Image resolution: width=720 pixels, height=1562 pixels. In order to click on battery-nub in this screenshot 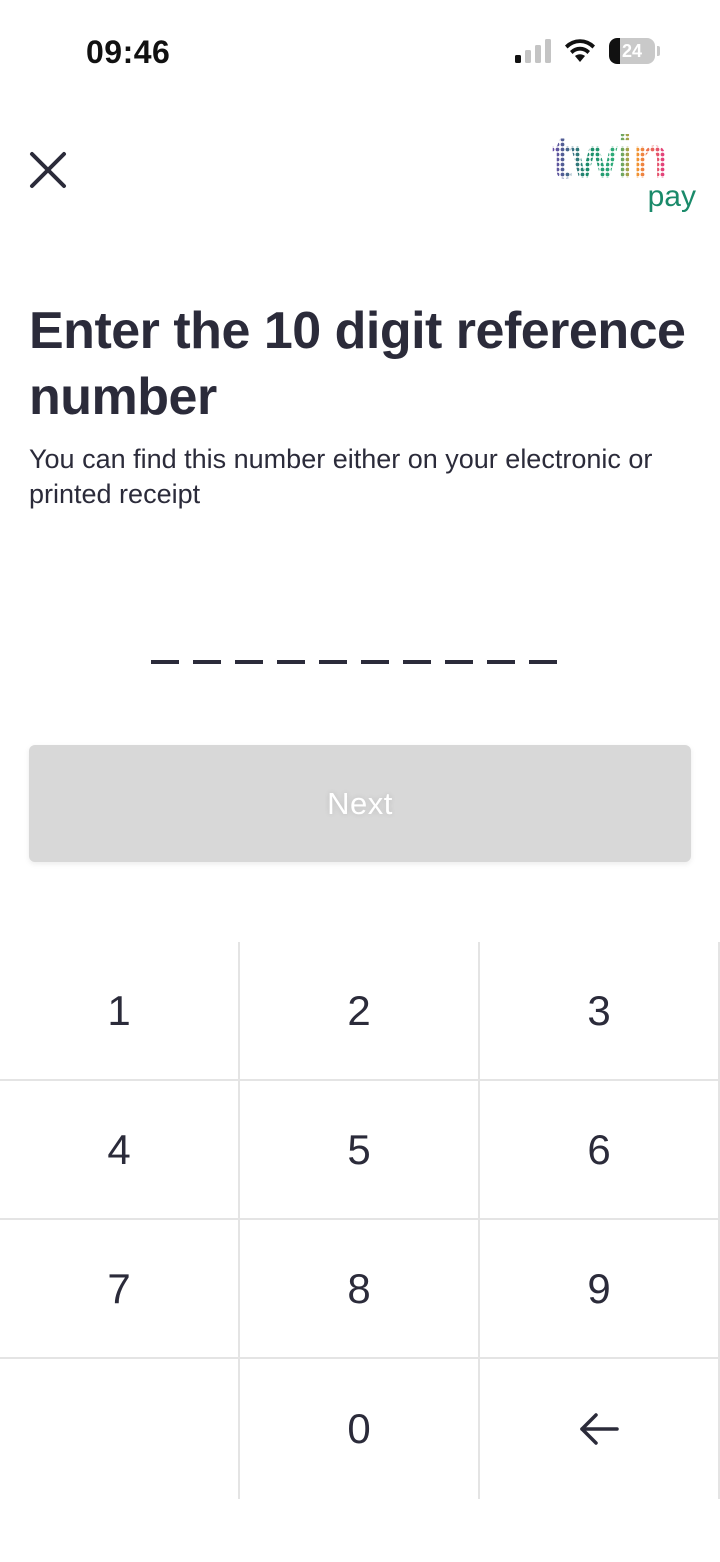, I will do `click(658, 51)`.